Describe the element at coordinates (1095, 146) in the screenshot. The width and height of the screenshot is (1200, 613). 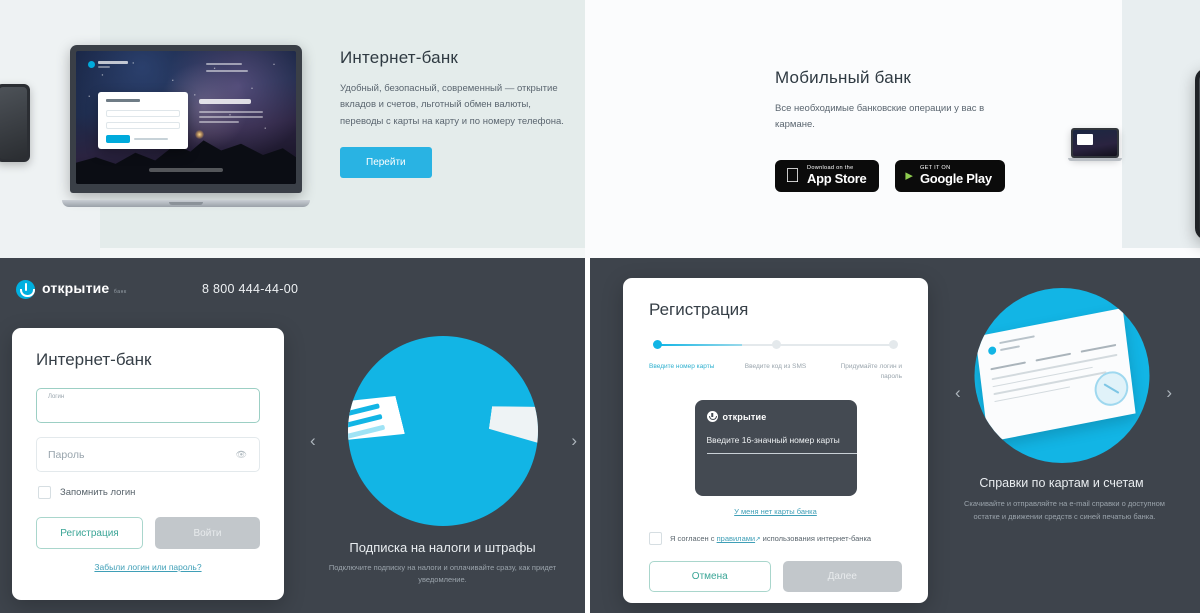
I see `laptop-mockup-small` at that location.